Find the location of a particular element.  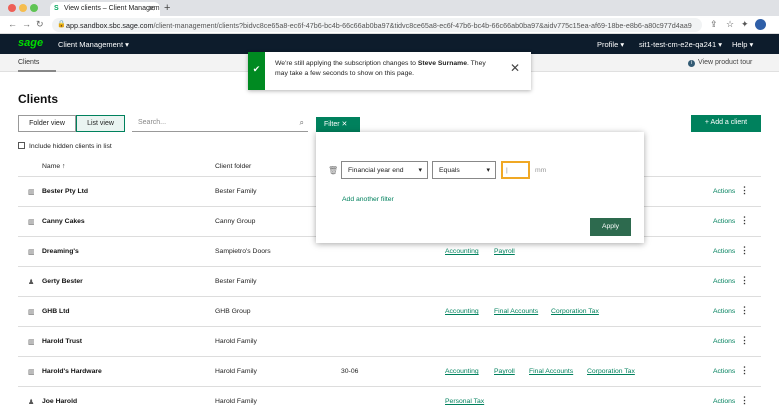

extensions-icon: ✦ is located at coordinates (745, 24).